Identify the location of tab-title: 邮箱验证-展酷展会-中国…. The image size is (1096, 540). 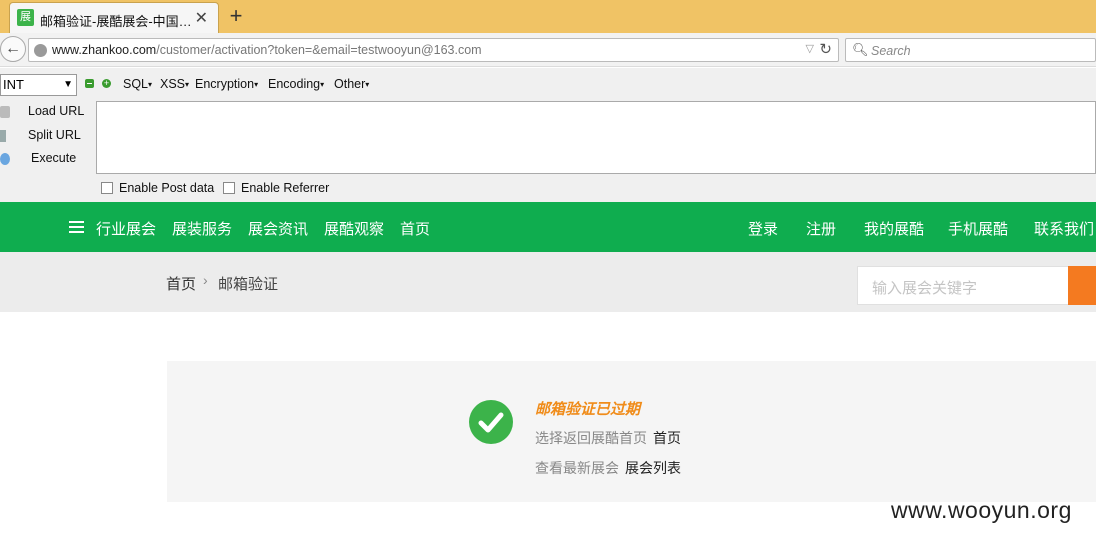
(115, 21).